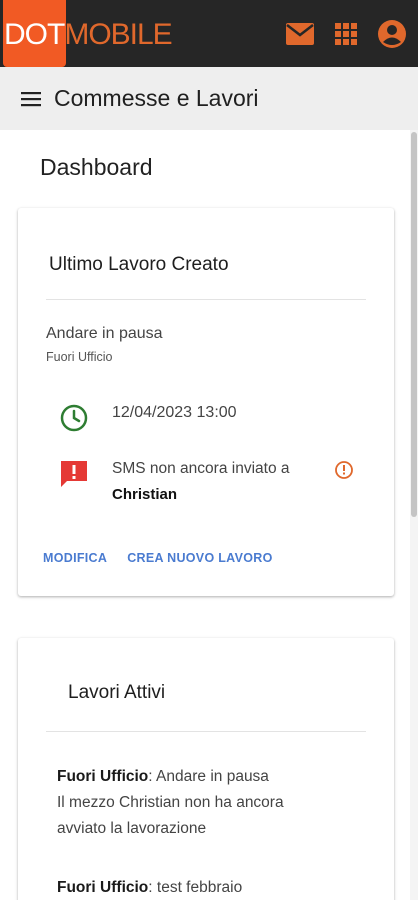 The image size is (418, 900). I want to click on edit-job-button: MODIFICA, so click(75, 558).